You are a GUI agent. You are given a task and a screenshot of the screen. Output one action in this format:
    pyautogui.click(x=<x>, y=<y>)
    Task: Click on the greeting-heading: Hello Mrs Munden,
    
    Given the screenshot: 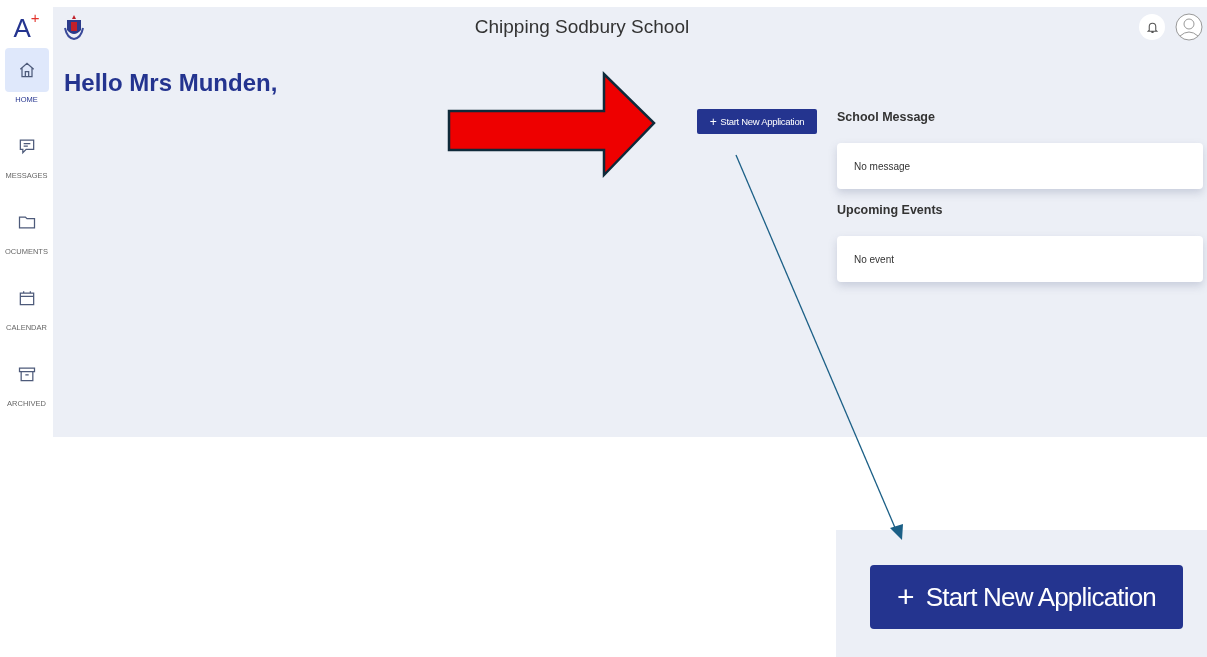 What is the action you would take?
    pyautogui.click(x=171, y=83)
    